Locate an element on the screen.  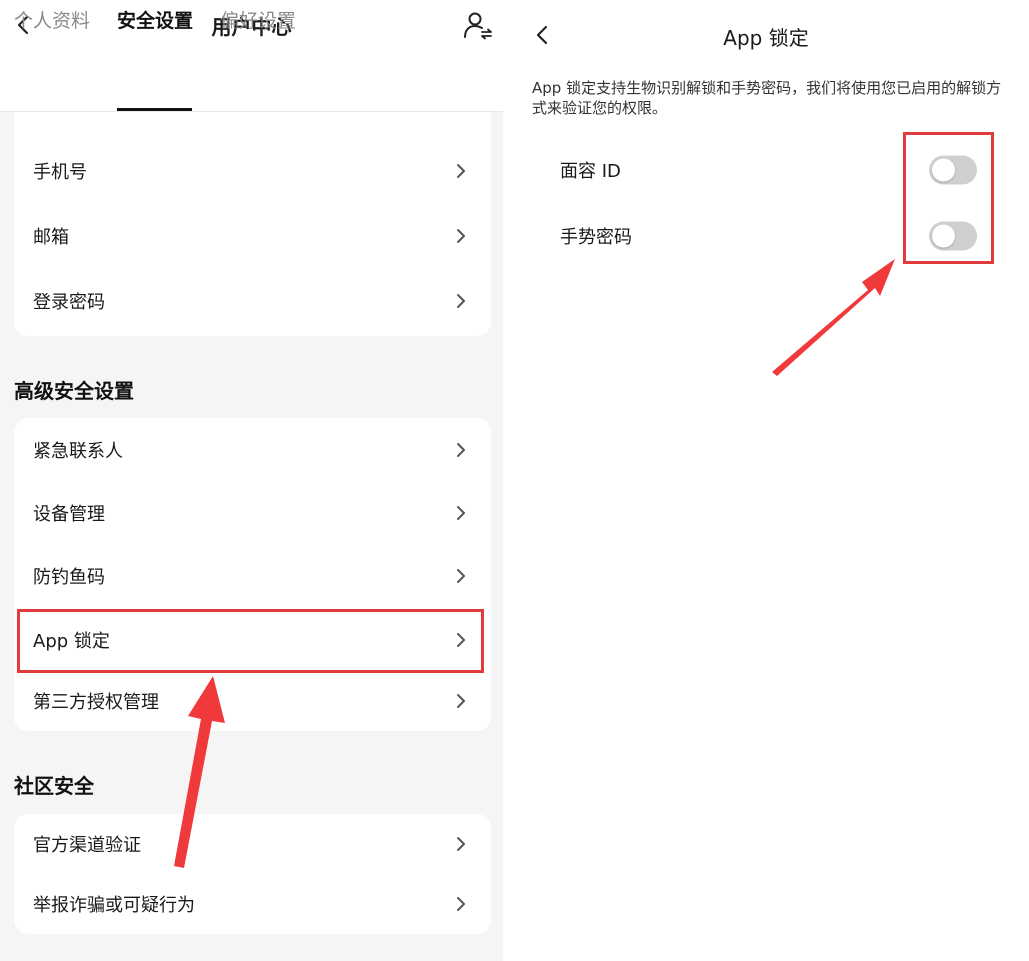
community-item-official-channel: 官方渠道验证 is located at coordinates (252, 844).